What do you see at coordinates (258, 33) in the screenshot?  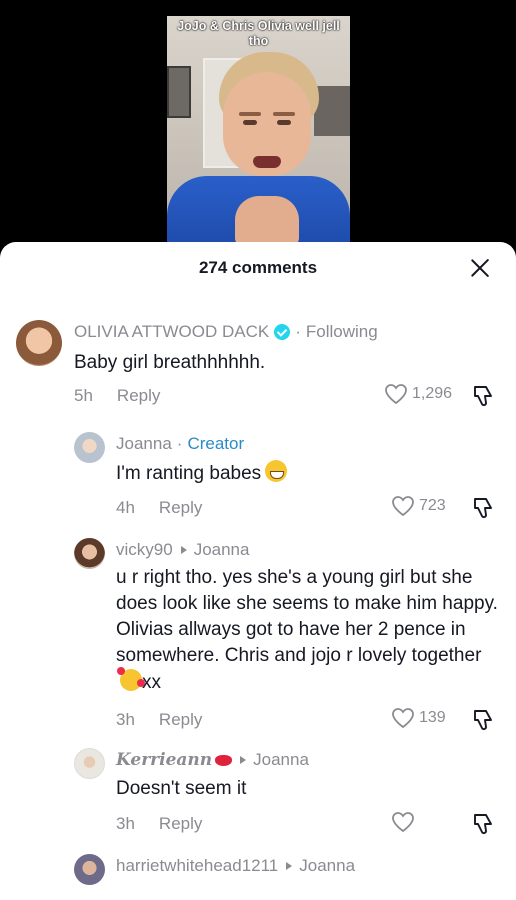 I see `video-caption: JoJo & Chris Olivia well jell tho` at bounding box center [258, 33].